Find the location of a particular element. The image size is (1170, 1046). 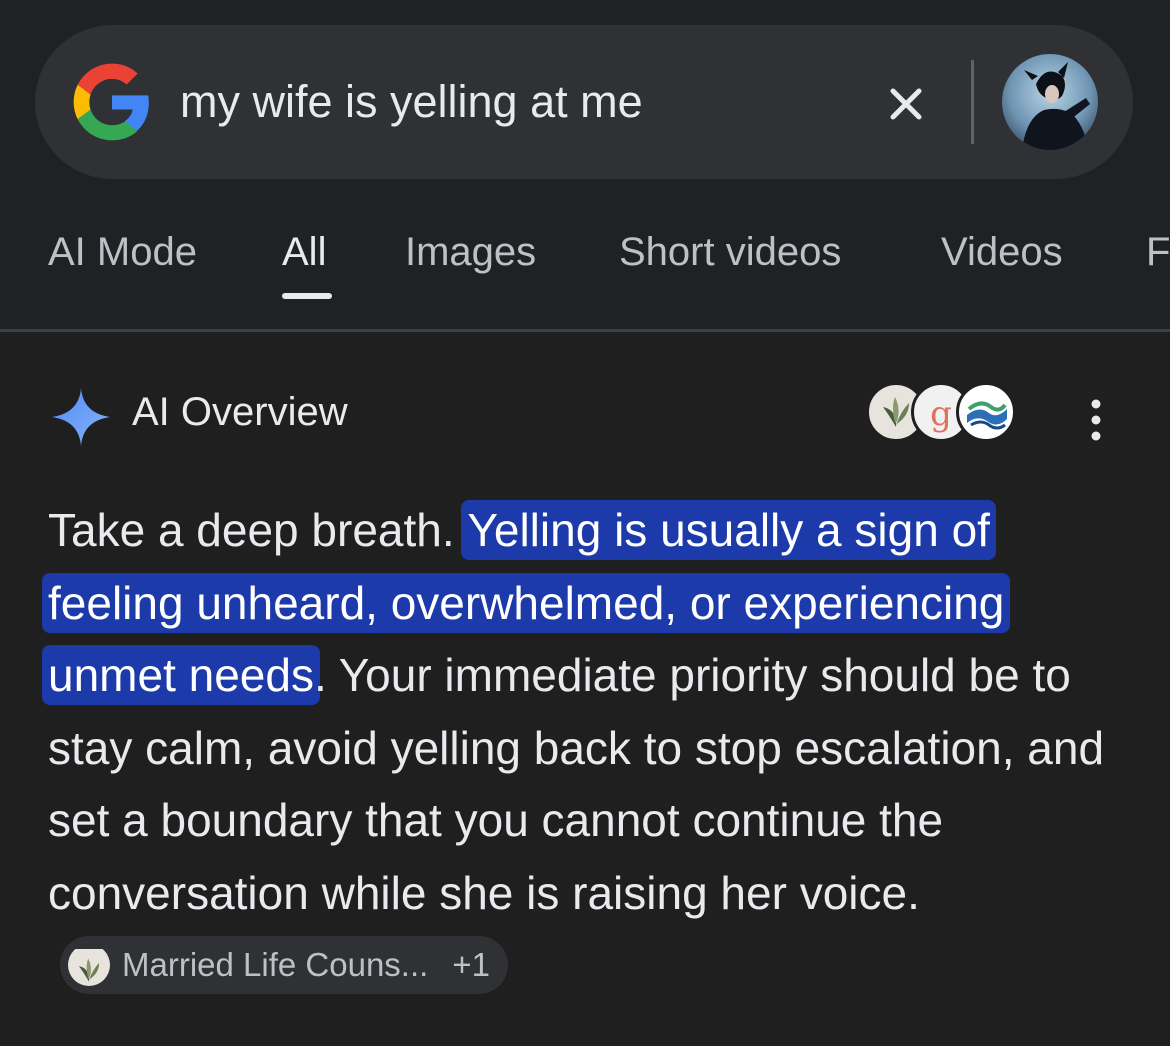

tab-images: Images is located at coordinates (470, 252).